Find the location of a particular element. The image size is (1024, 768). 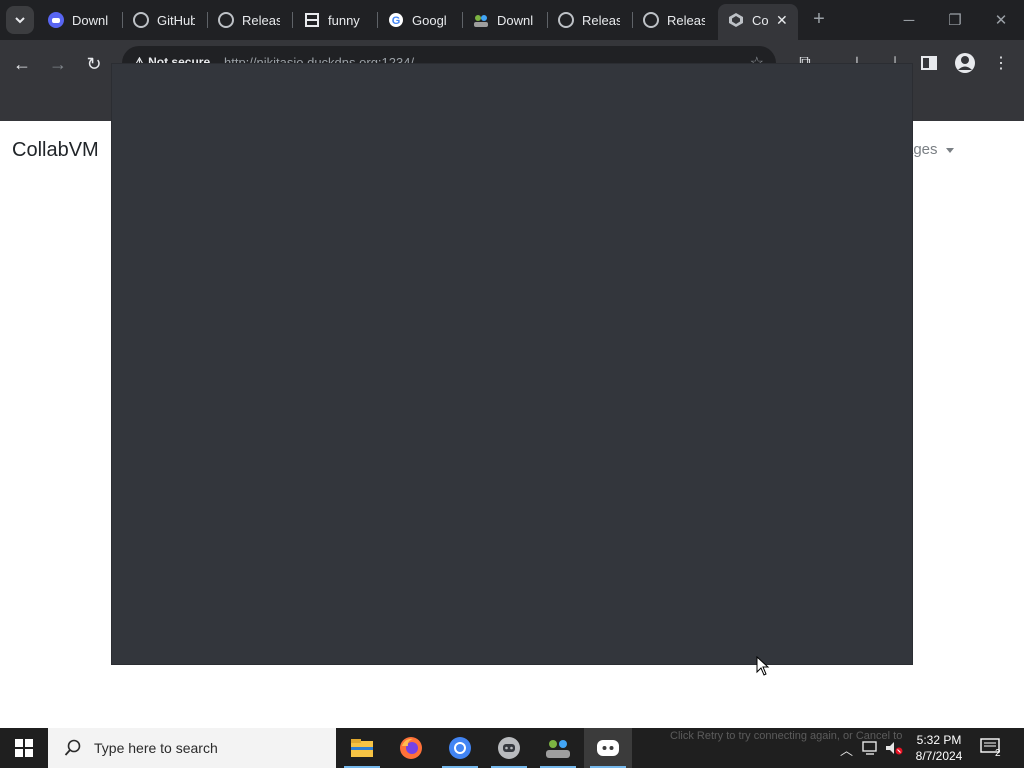

search-placeholder: Type here to search is located at coordinates (156, 748).